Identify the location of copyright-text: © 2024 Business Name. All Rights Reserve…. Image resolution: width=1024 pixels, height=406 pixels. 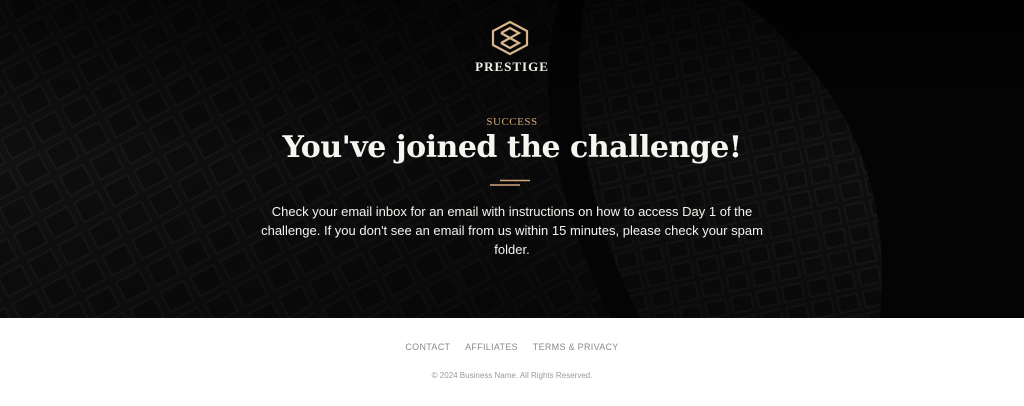
(512, 375).